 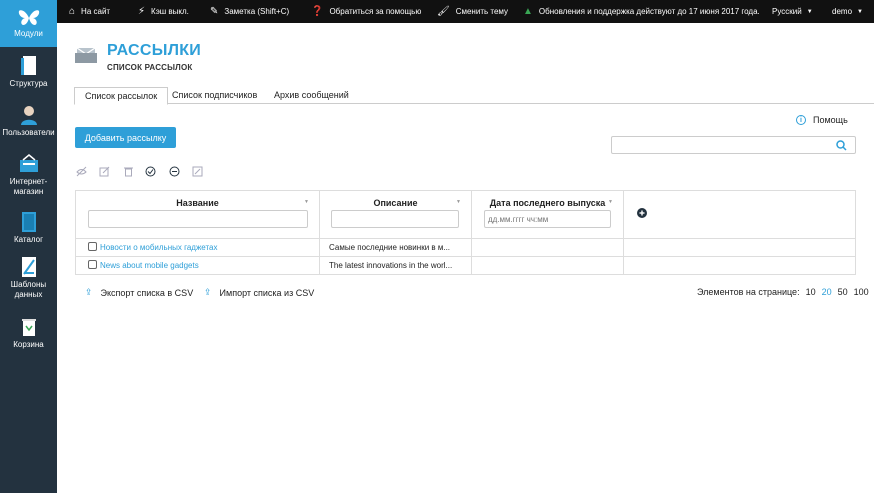 I want to click on search-box, so click(x=733, y=145).